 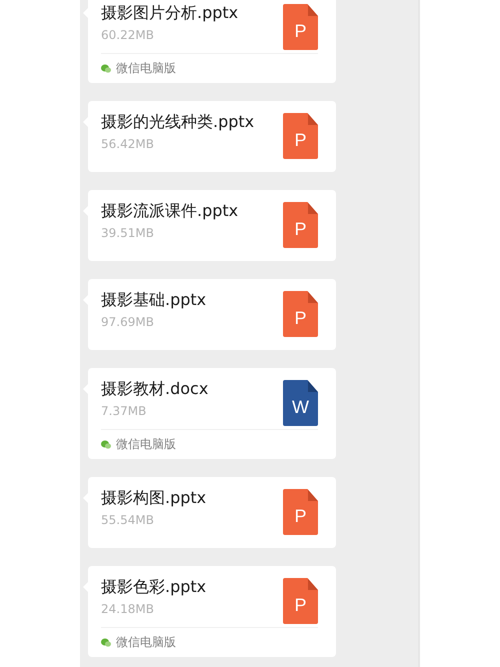 What do you see at coordinates (153, 587) in the screenshot?
I see `file-name: 摄影色彩.pptx` at bounding box center [153, 587].